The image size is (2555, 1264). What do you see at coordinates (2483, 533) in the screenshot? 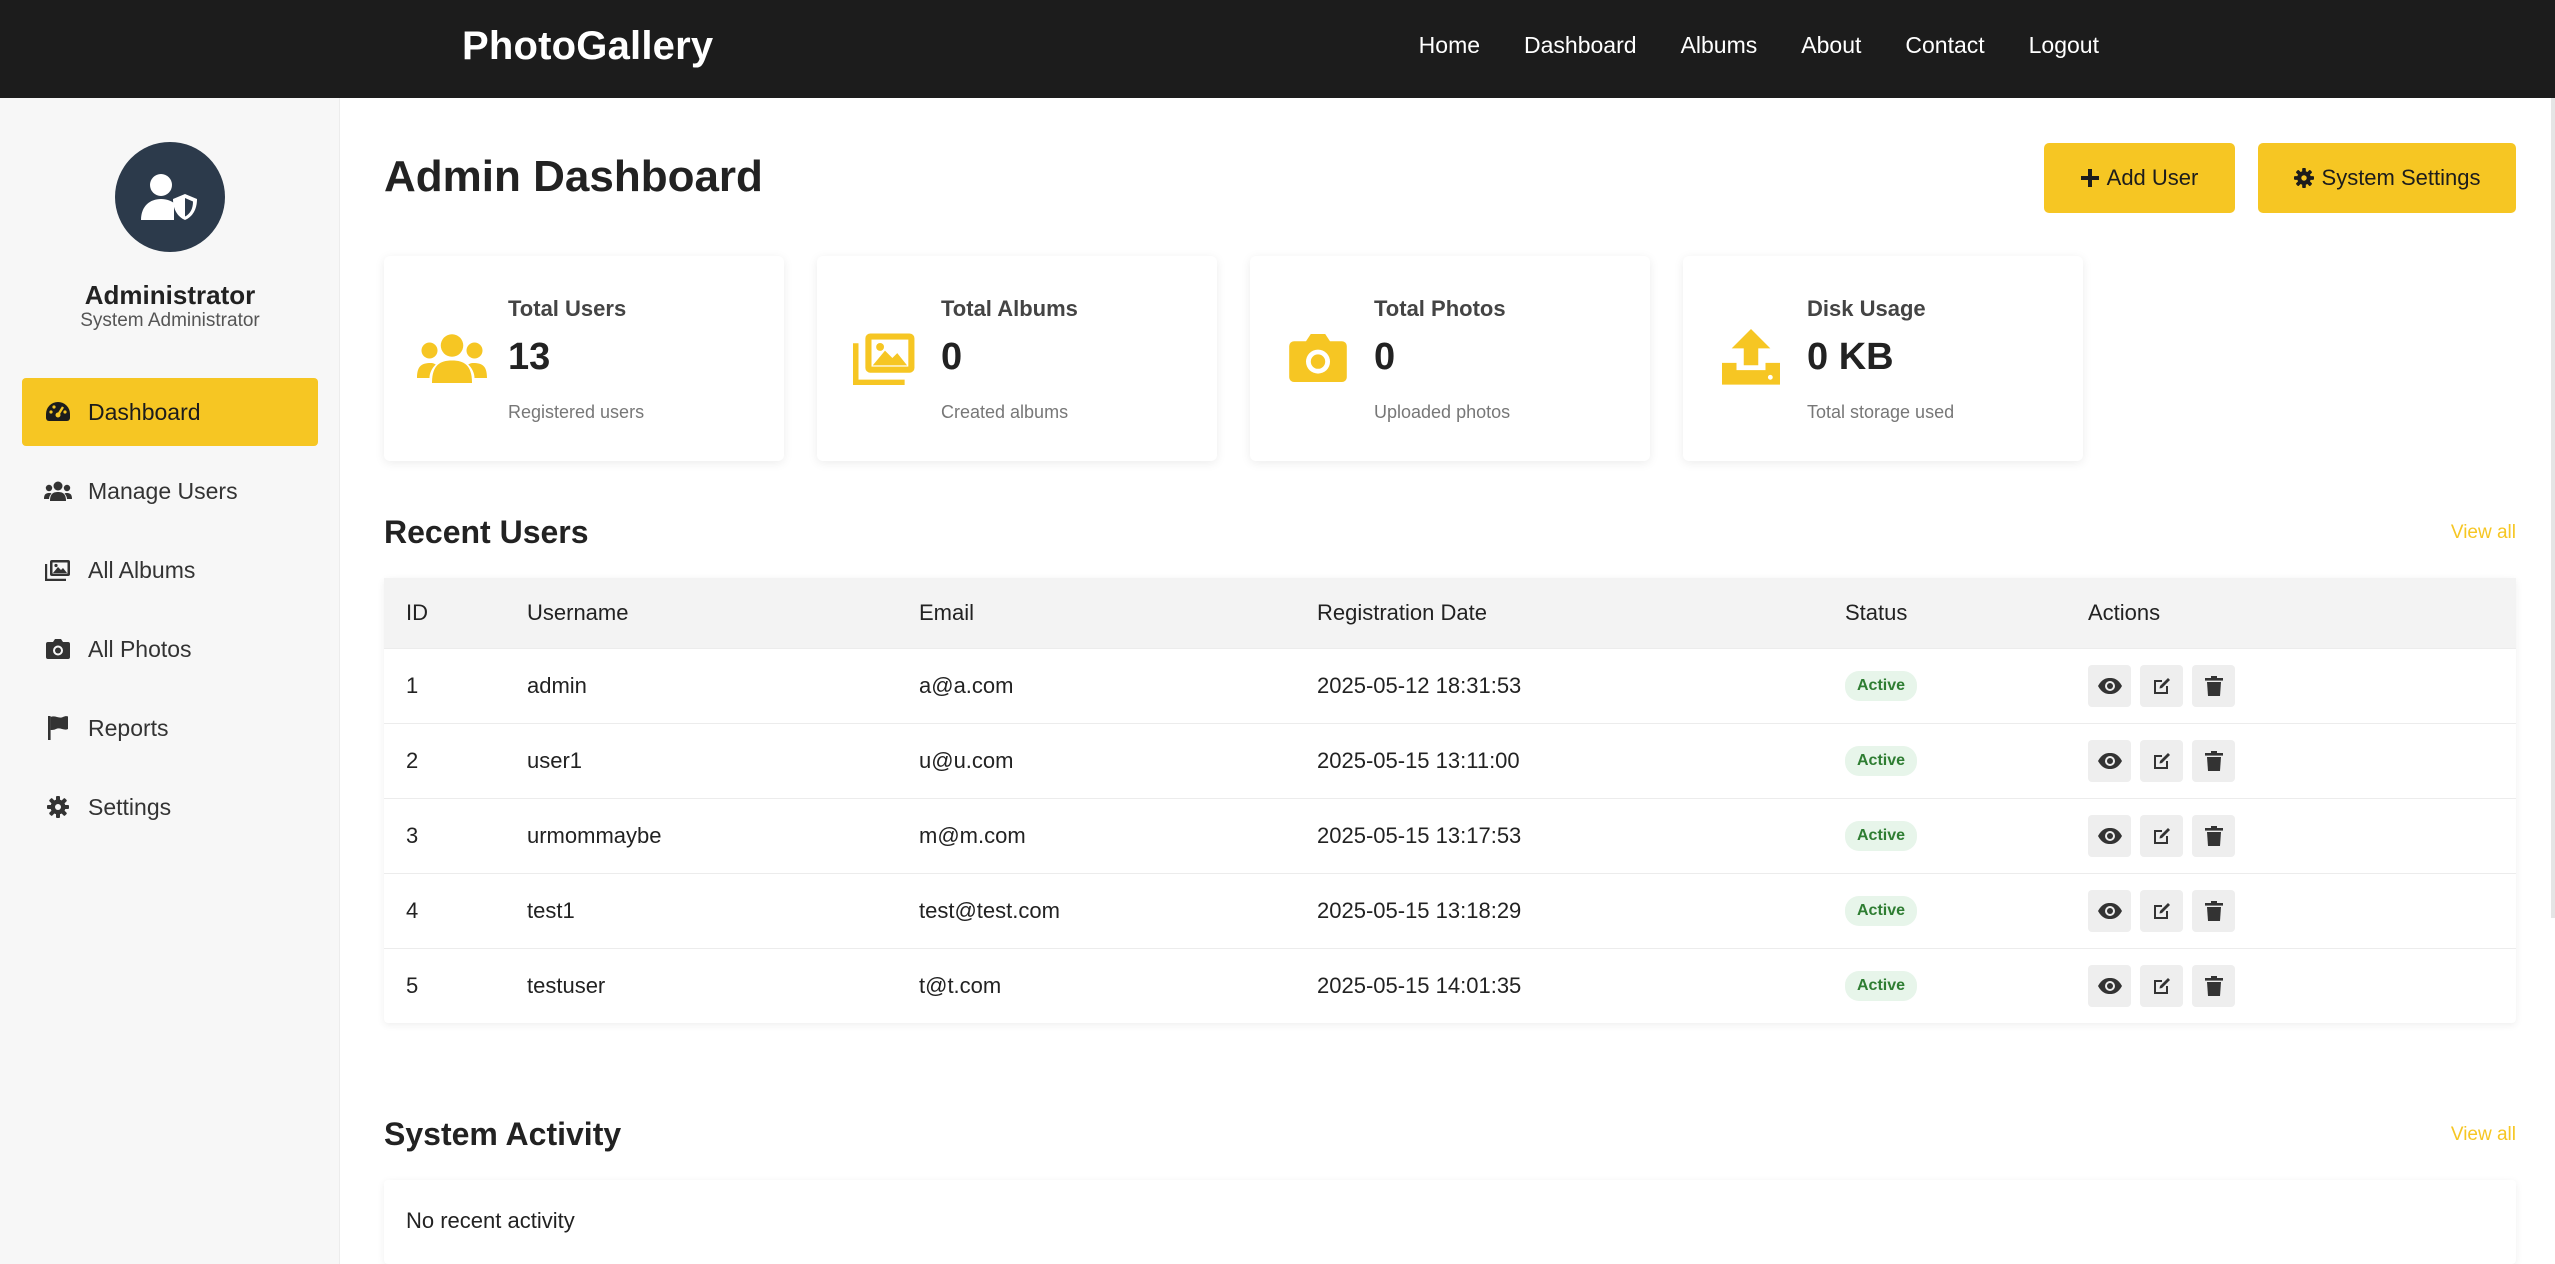
I see `recent-users-view-all-link: View all` at bounding box center [2483, 533].